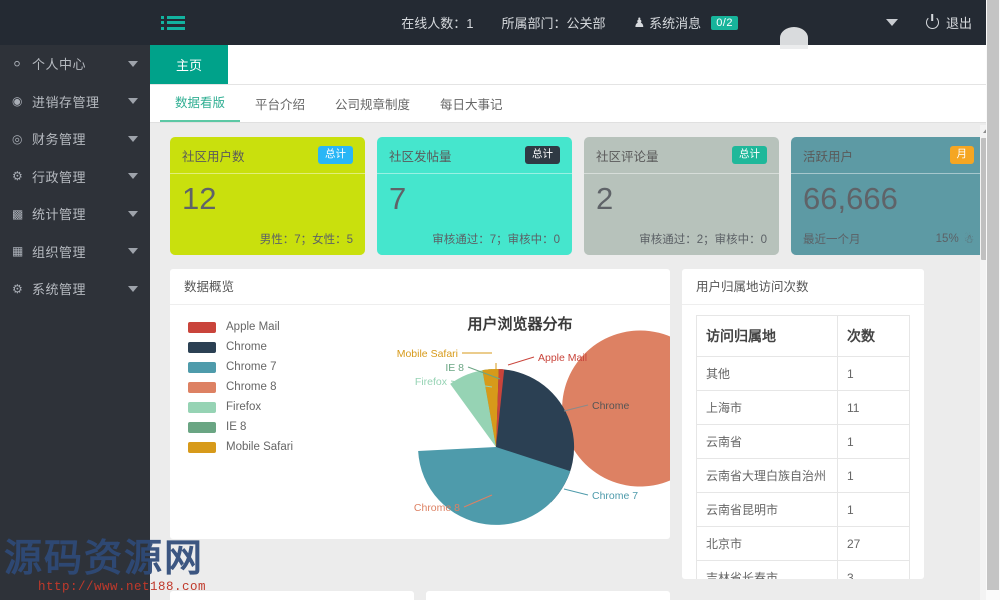  I want to click on stat-card-community-posts: 社区发帖量 总计 7 审核通过：7；审核中：0, so click(474, 196).